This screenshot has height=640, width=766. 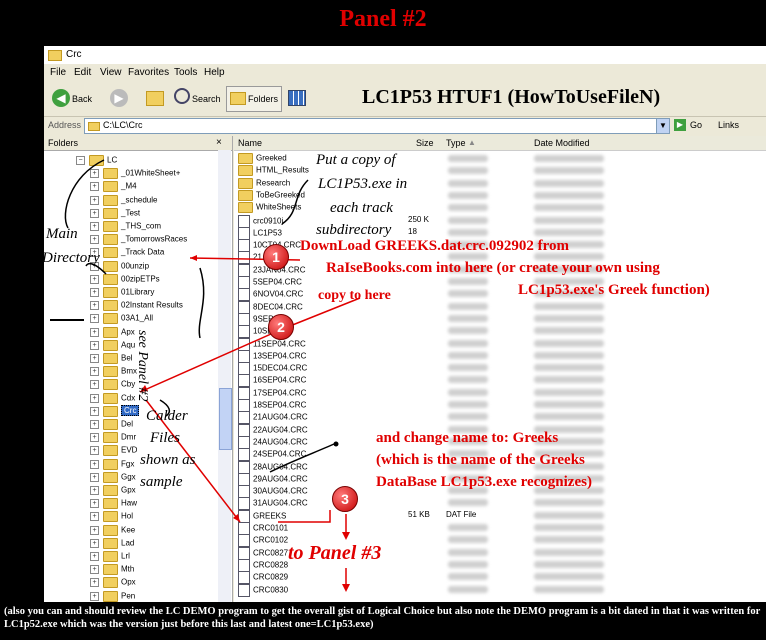 What do you see at coordinates (270, 307) in the screenshot?
I see `file-row: 8DEC04.CRC` at bounding box center [270, 307].